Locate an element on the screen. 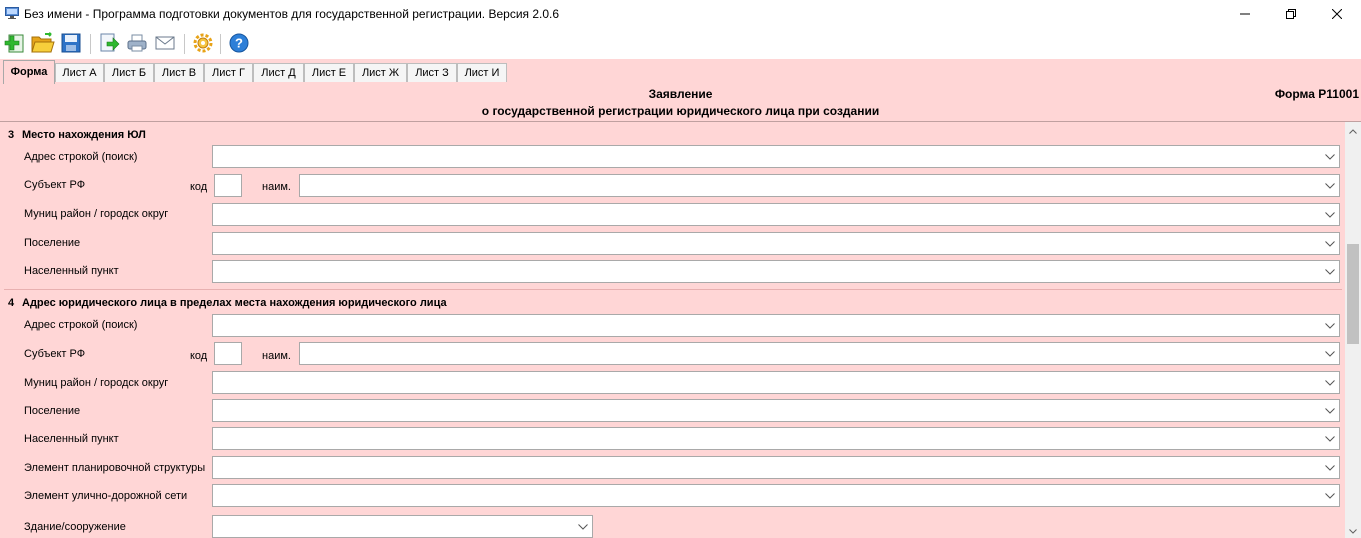 The width and height of the screenshot is (1361, 538). s3-locality-label: Населенный пункт is located at coordinates (71, 271).